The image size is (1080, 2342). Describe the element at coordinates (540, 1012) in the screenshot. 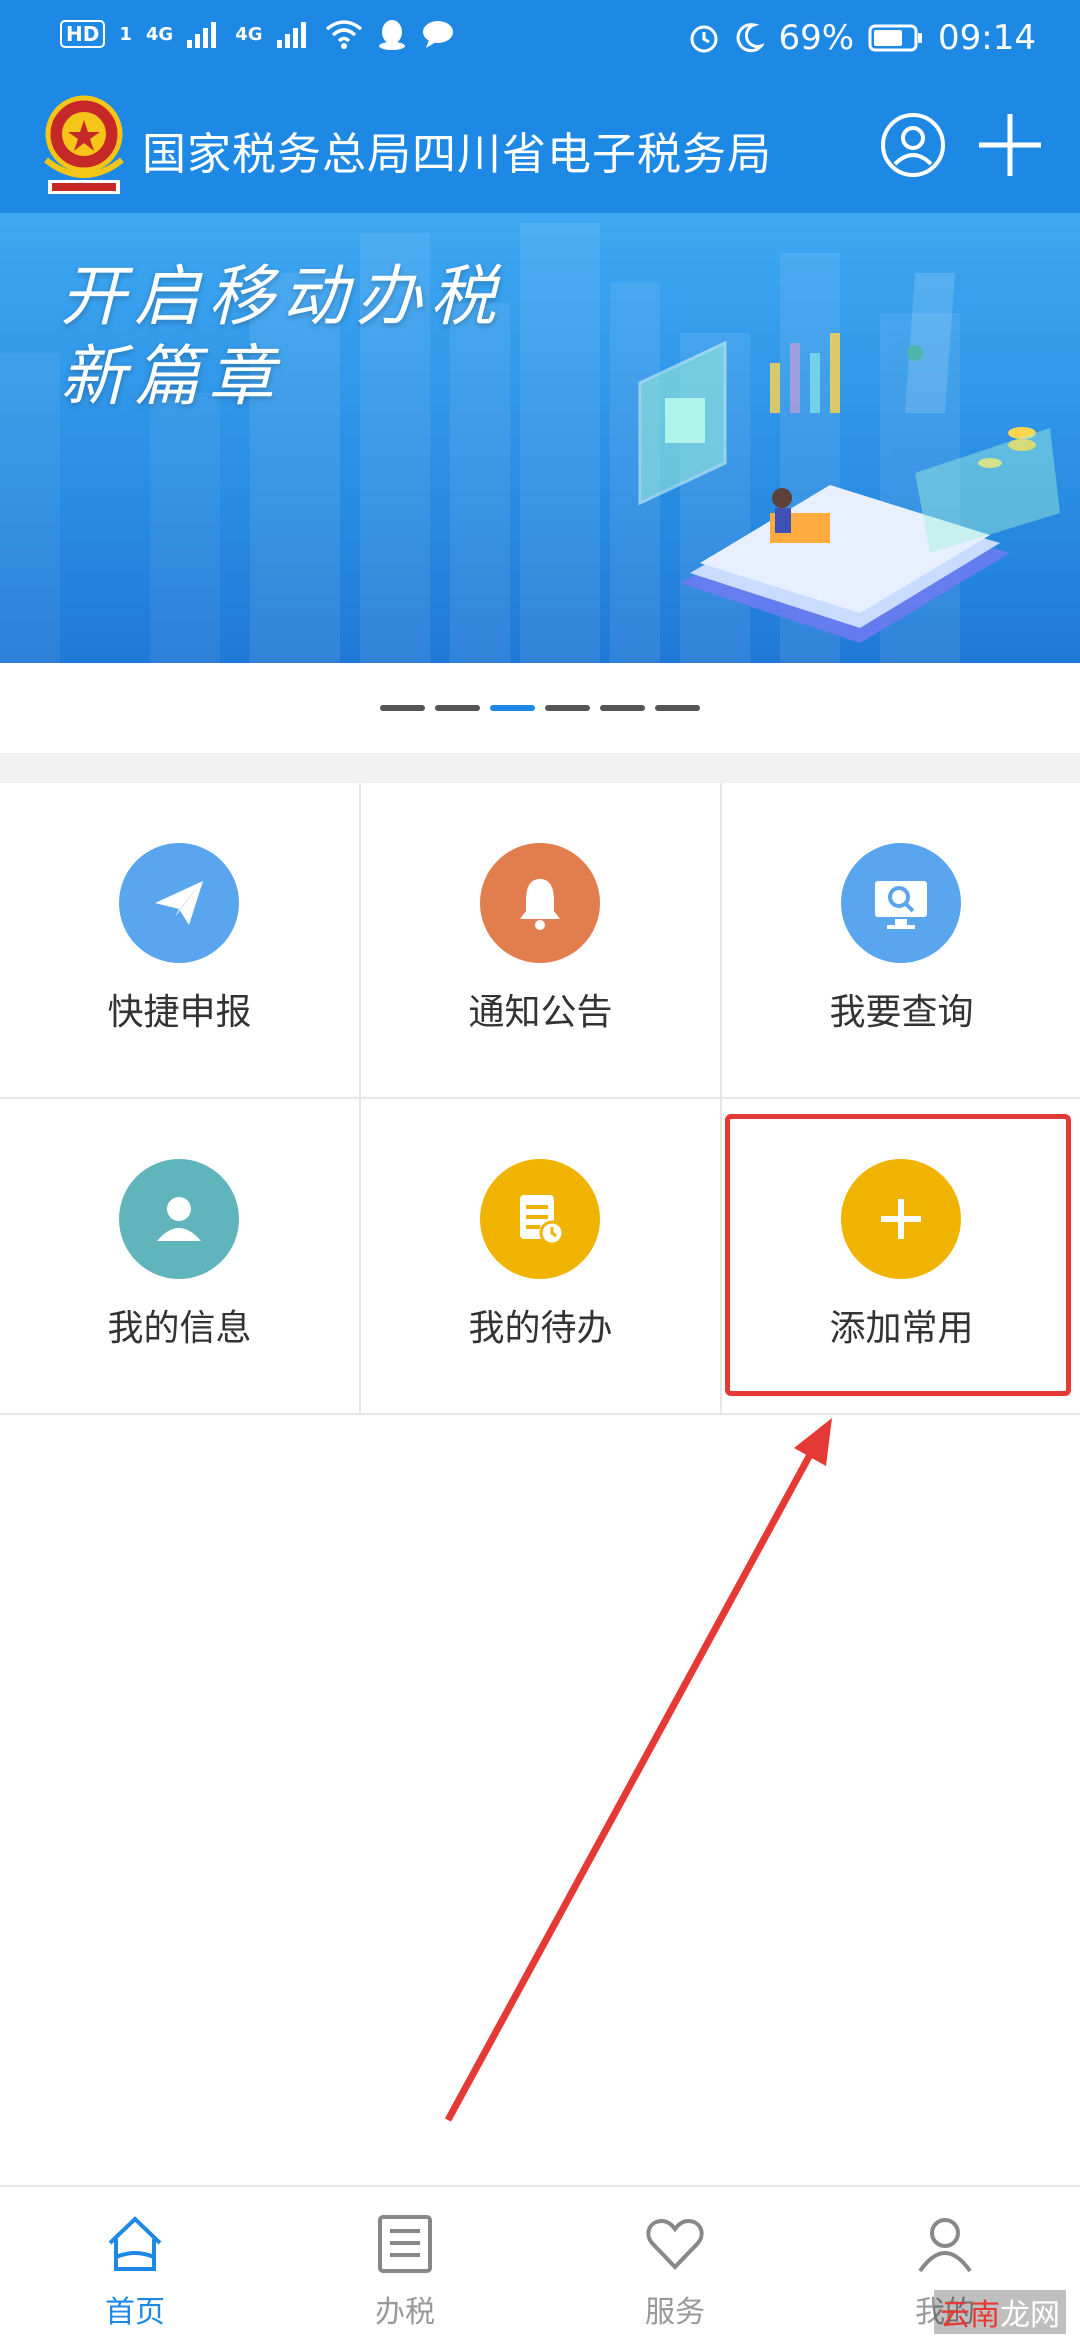

I see `grid-item-label: 通知公告` at that location.